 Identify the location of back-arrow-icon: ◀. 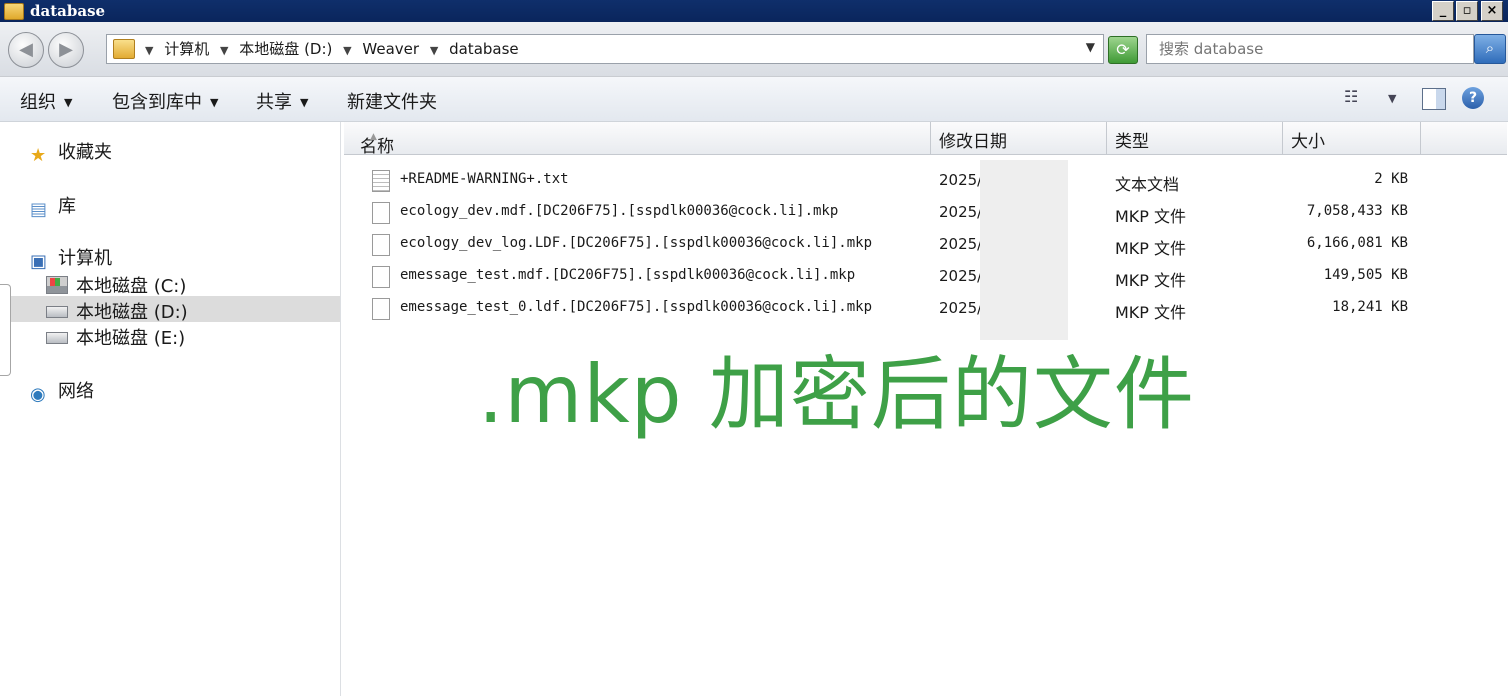
(26, 49).